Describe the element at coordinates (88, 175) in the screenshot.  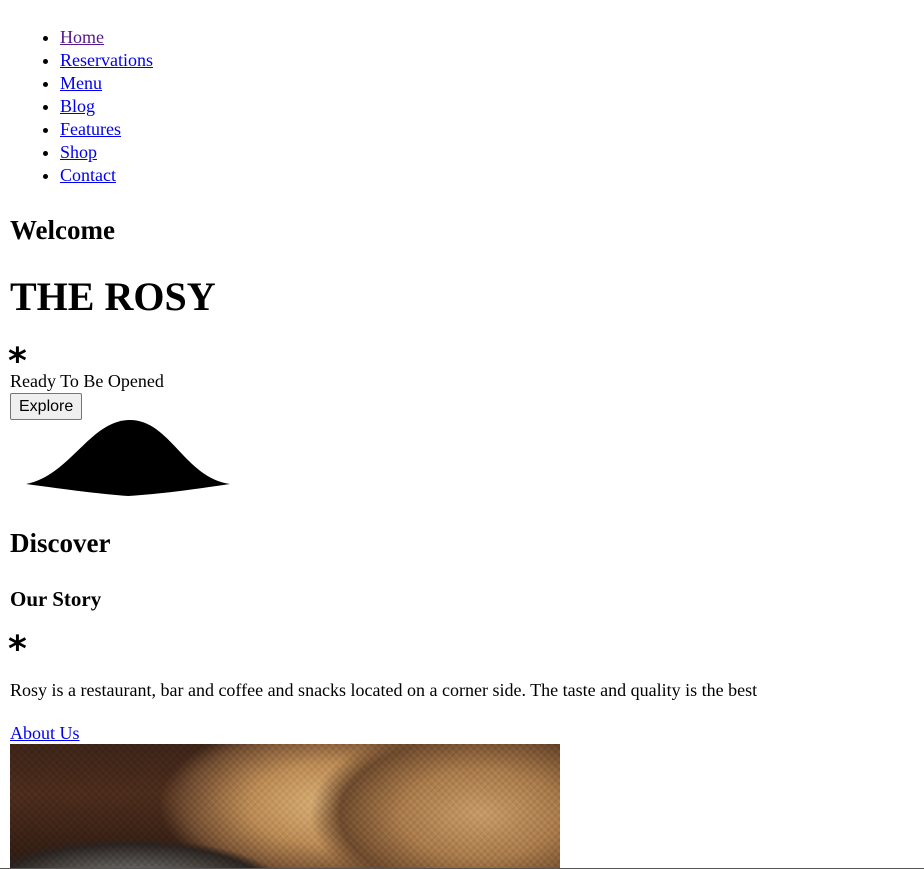
I see `nav-link-contact: Contact` at that location.